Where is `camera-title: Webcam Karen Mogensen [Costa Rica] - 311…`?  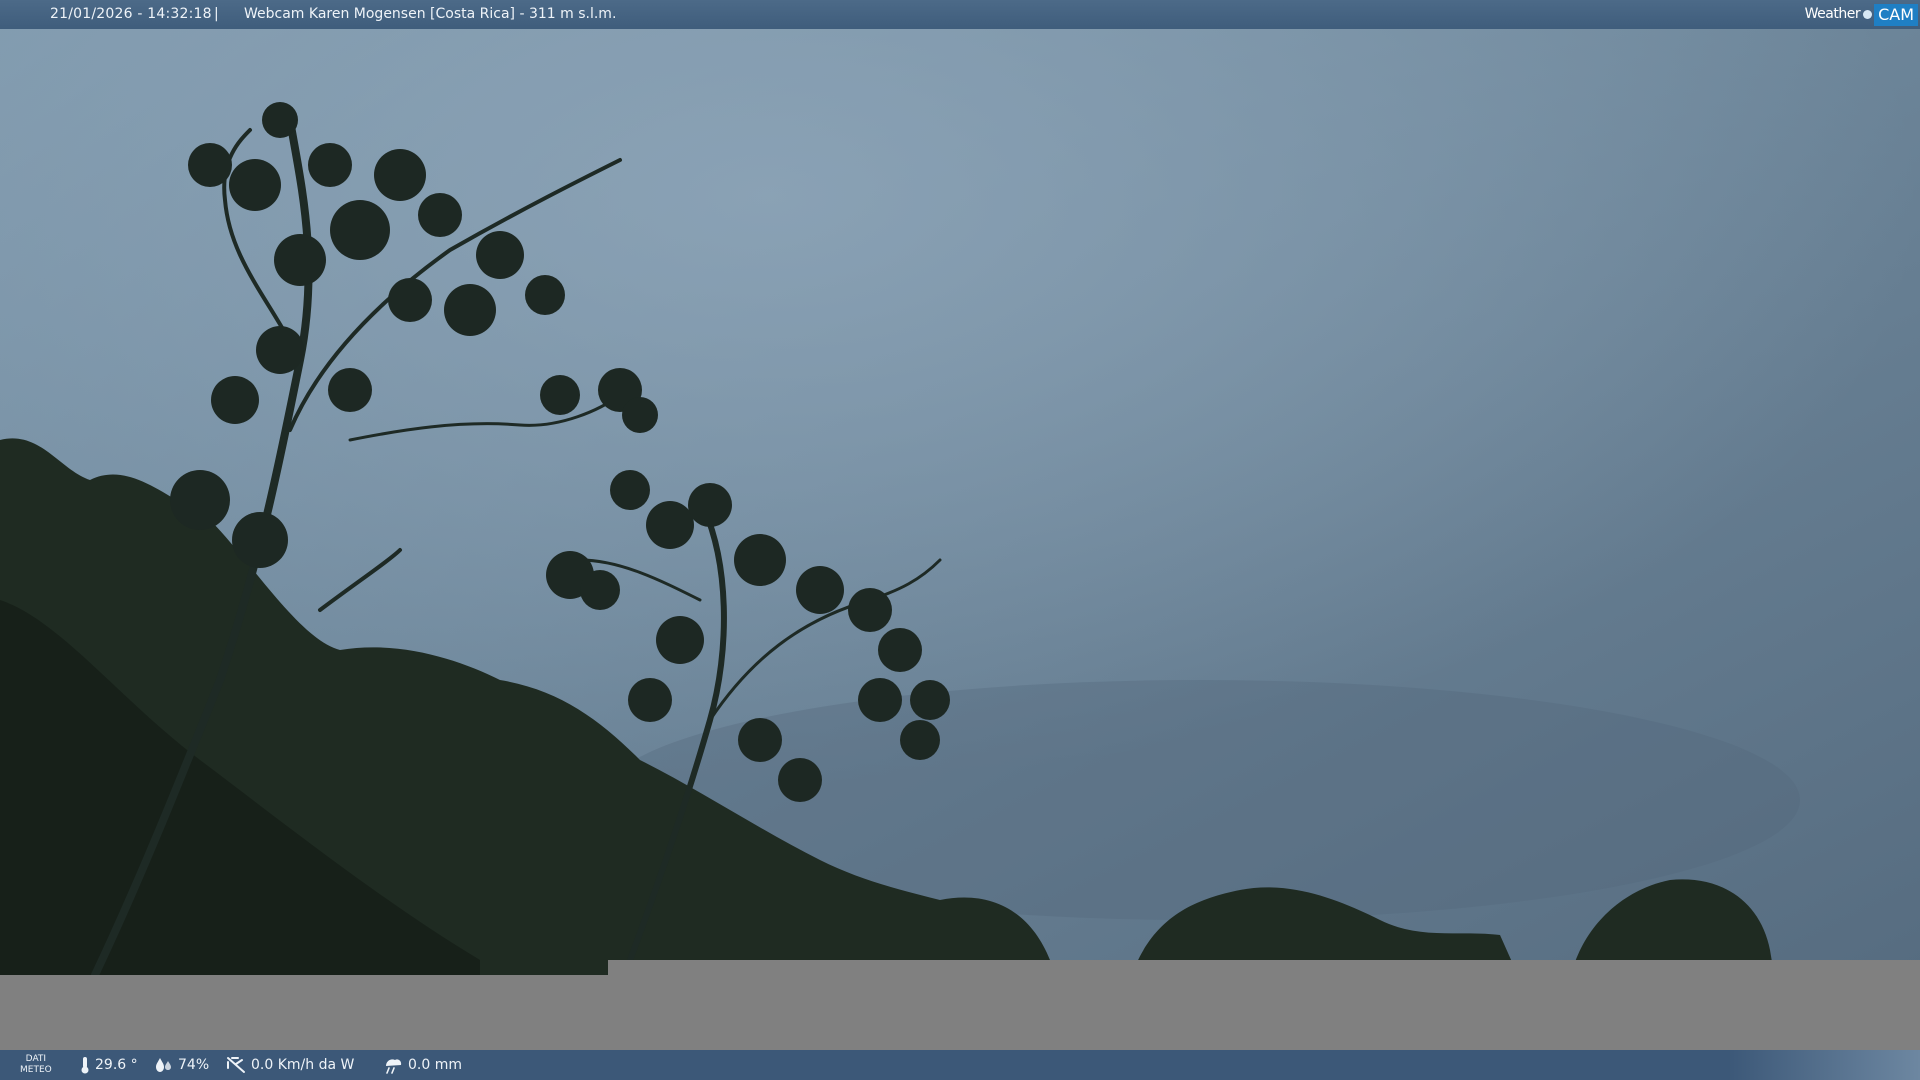
camera-title: Webcam Karen Mogensen [Costa Rica] - 311… is located at coordinates (430, 14).